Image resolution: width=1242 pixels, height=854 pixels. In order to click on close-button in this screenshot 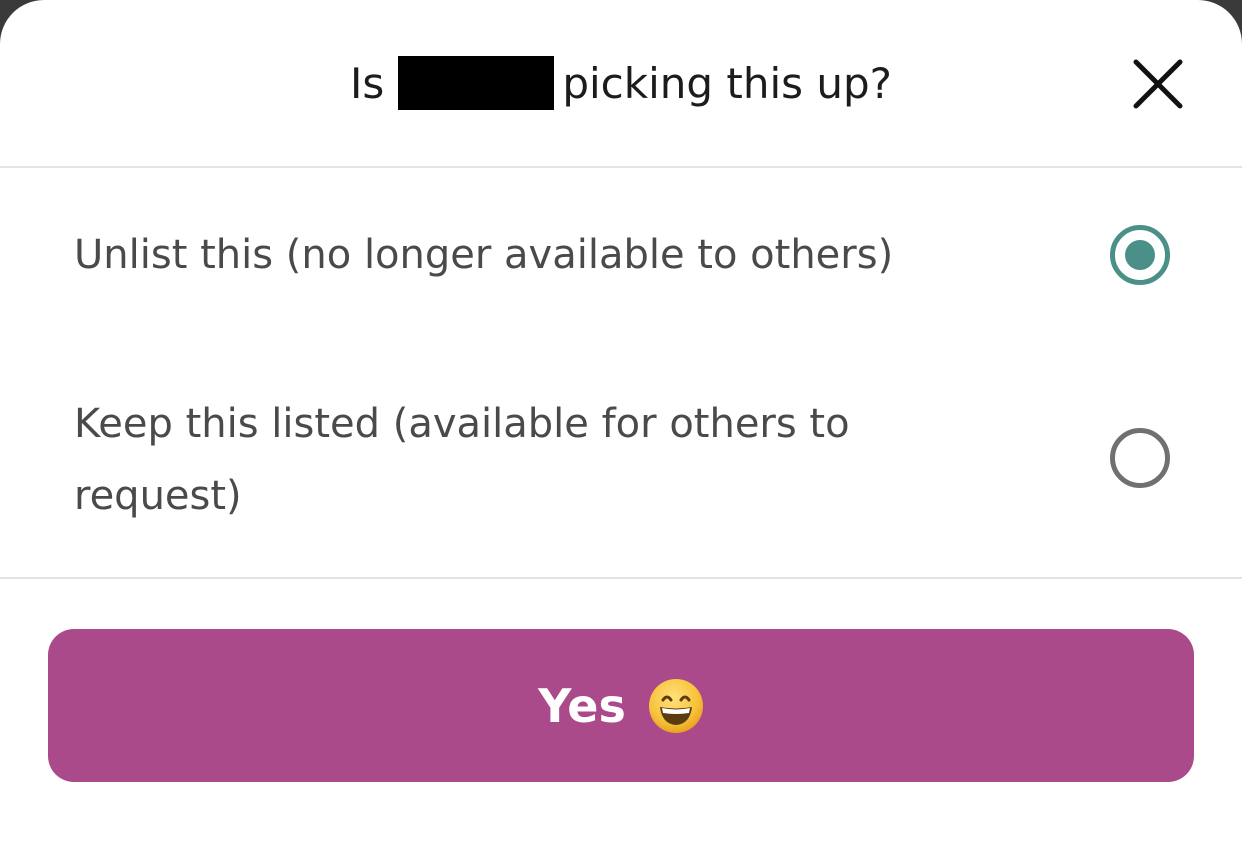, I will do `click(1158, 84)`.